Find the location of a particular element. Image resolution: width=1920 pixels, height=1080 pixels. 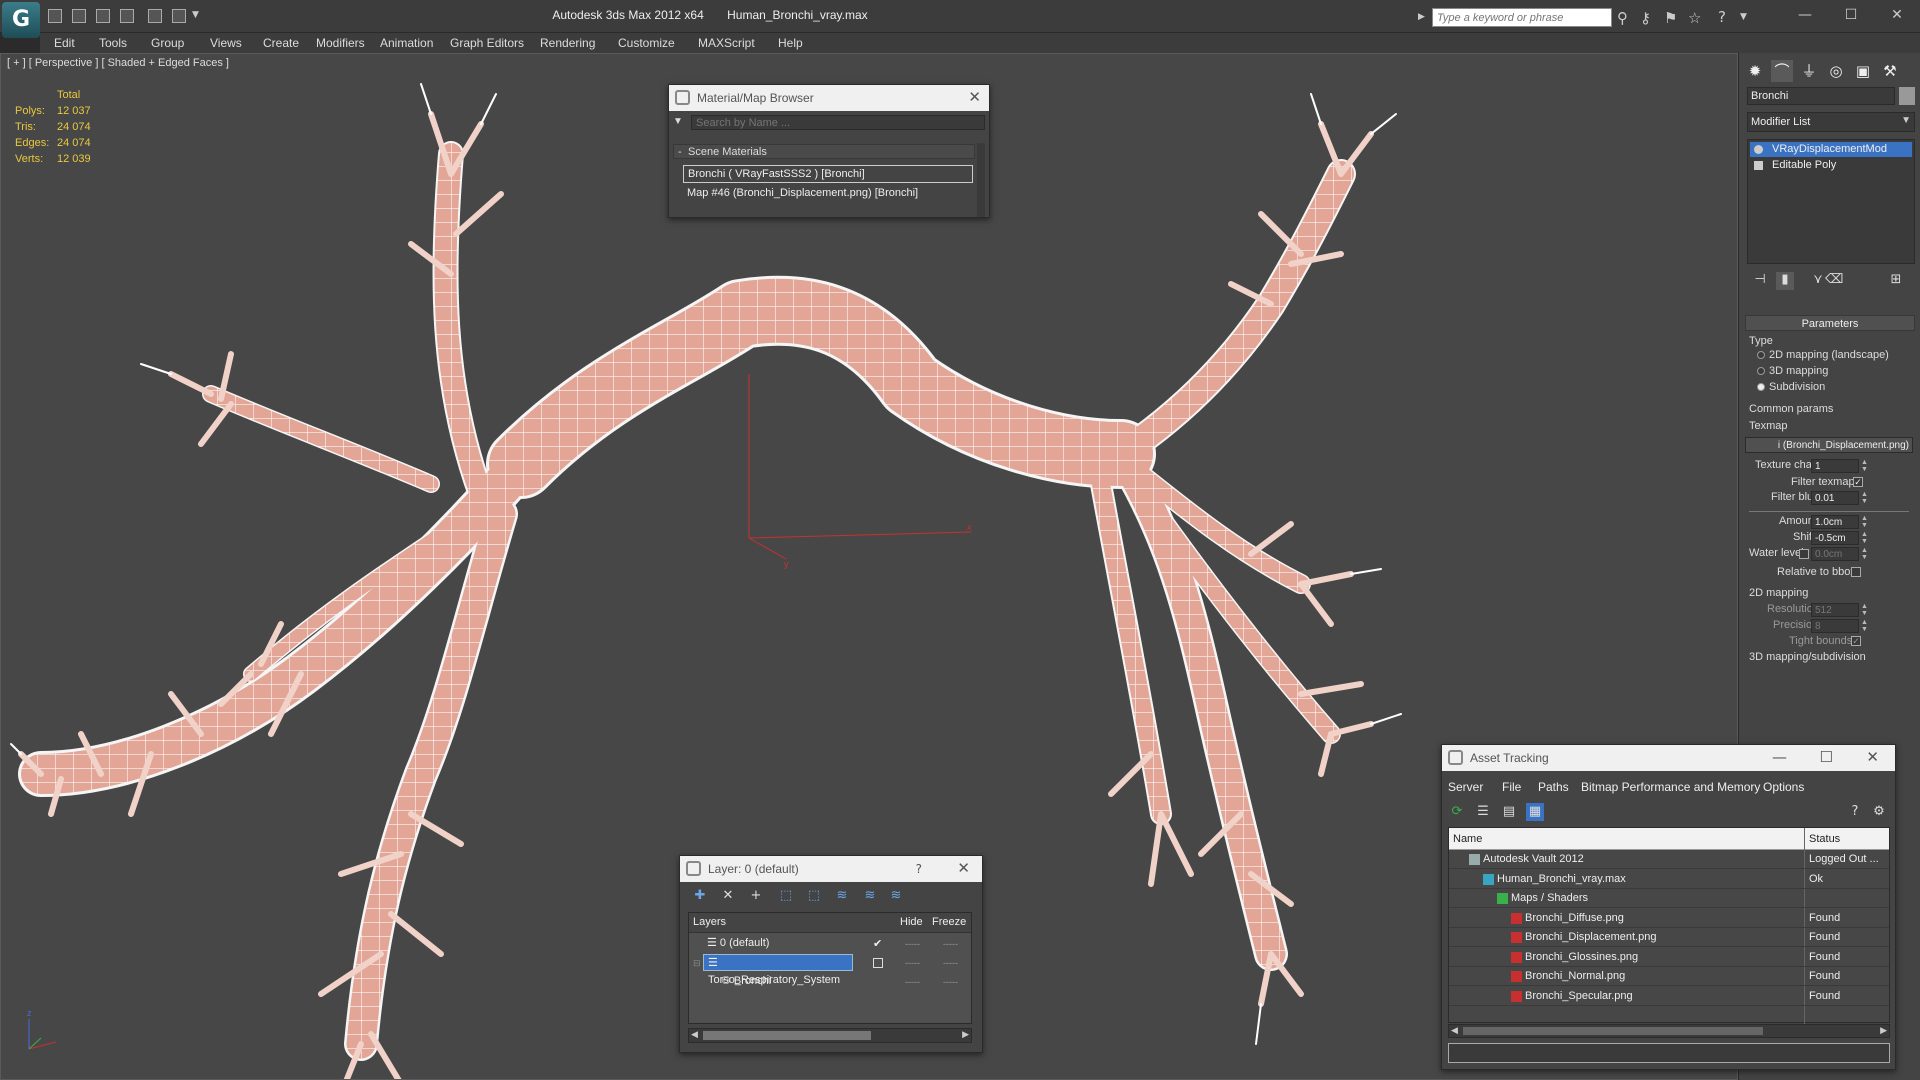

highlight-layer-icon: ≋ is located at coordinates (842, 897).